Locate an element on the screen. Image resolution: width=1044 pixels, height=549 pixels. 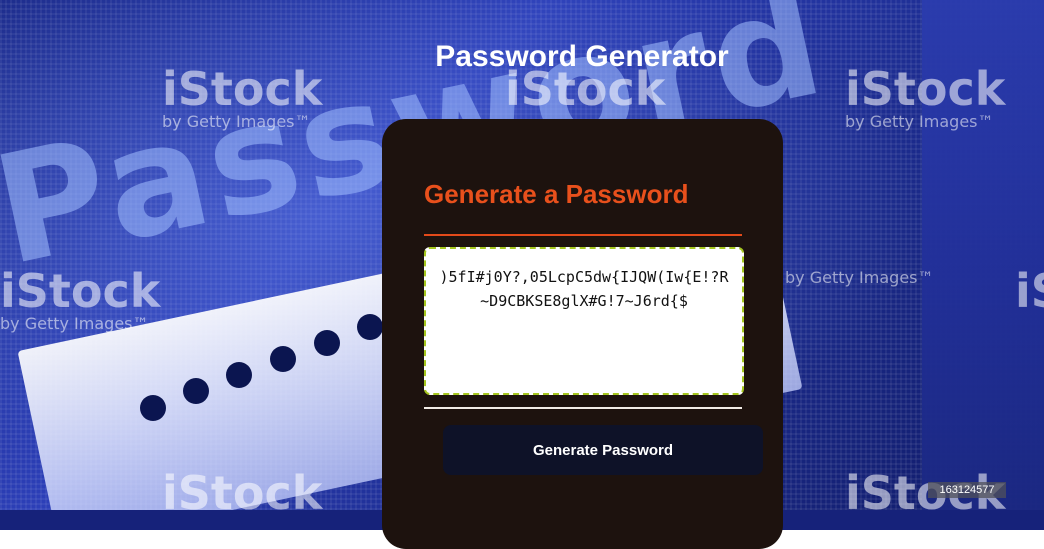
stock-image-id: 163124577 is located at coordinates (967, 490).